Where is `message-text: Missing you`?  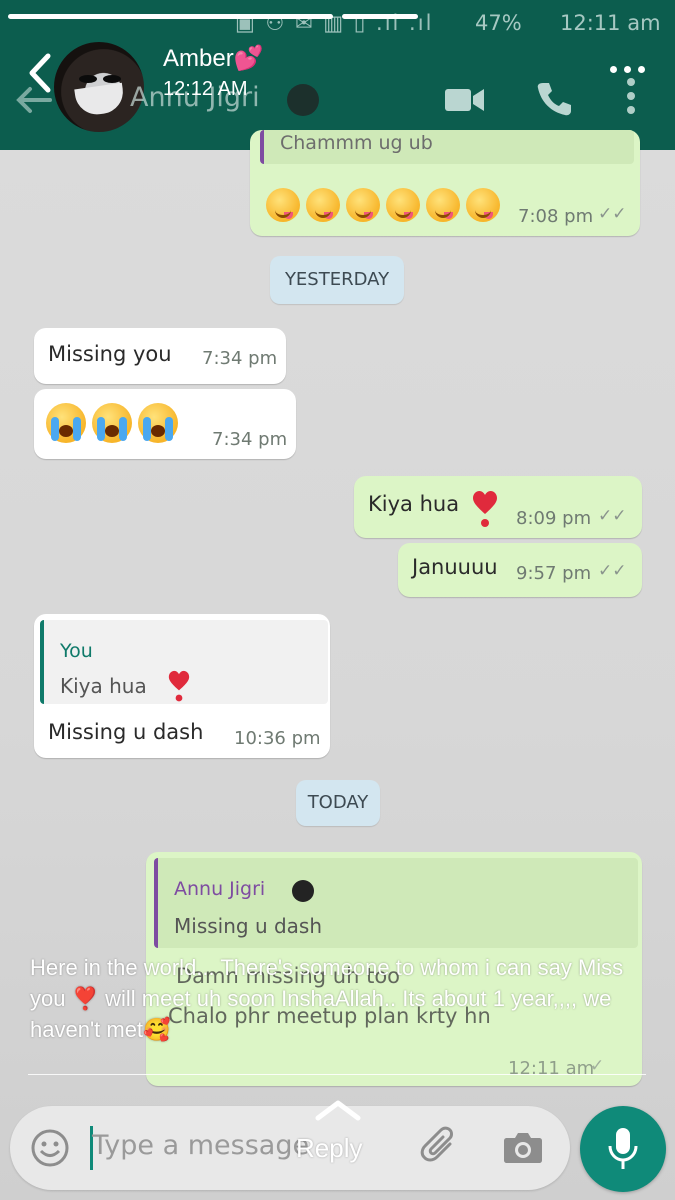
message-text: Missing you is located at coordinates (110, 354).